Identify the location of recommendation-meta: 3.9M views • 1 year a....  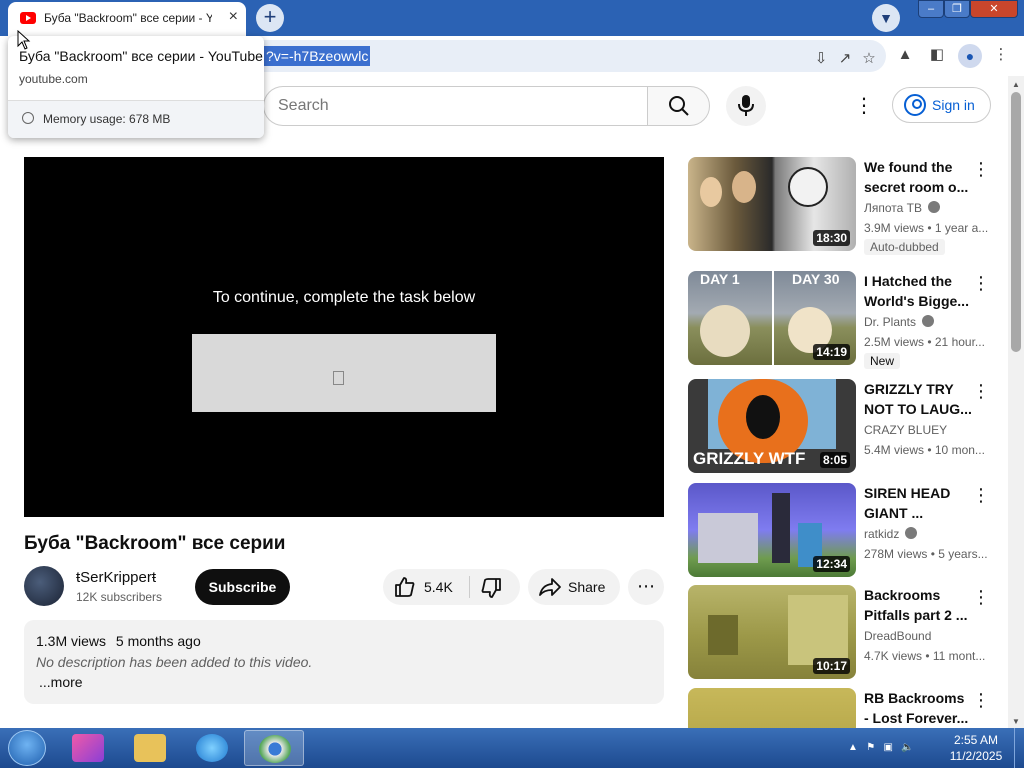
(926, 228).